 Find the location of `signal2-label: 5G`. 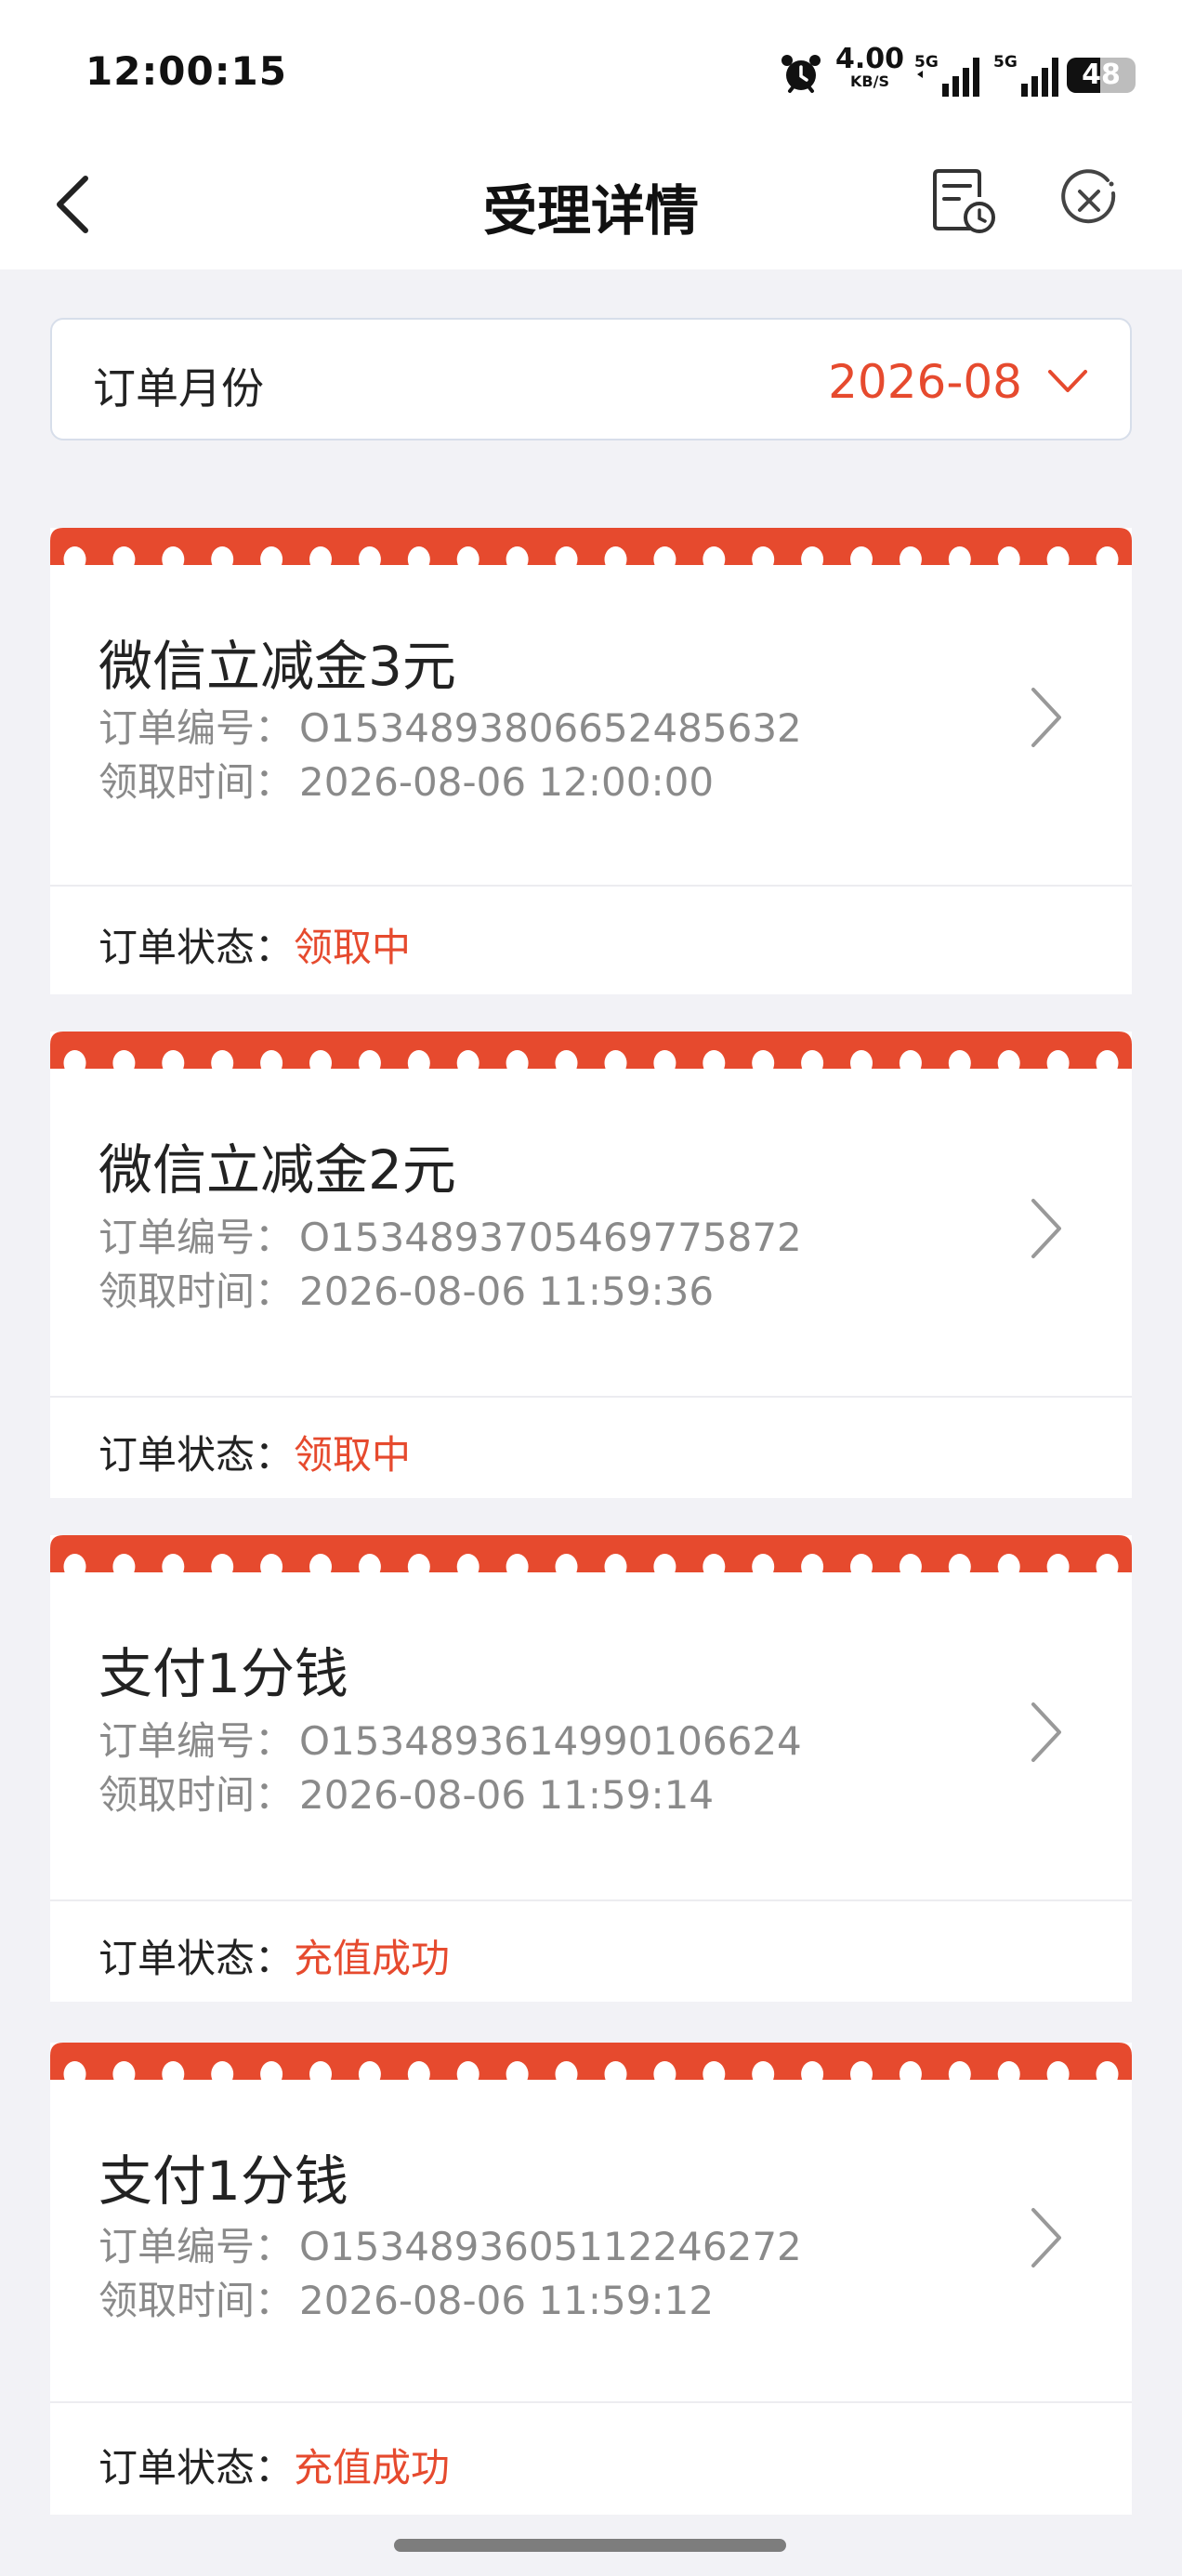

signal2-label: 5G is located at coordinates (1005, 62).